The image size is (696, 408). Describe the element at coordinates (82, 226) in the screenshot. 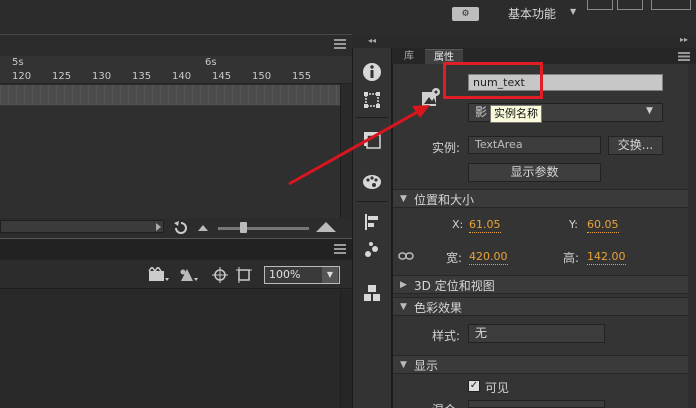

I see `timeline-horizontal-scrollbar` at that location.